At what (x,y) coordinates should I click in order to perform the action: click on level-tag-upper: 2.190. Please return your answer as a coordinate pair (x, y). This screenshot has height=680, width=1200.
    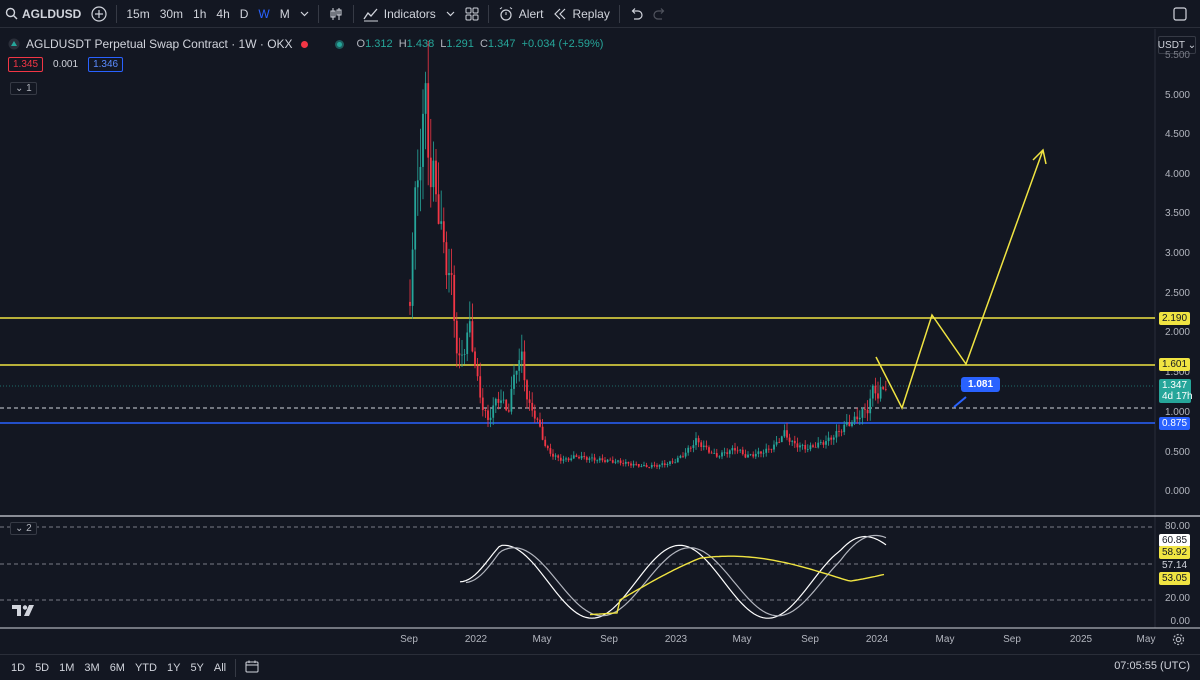
    Looking at the image, I should click on (1175, 318).